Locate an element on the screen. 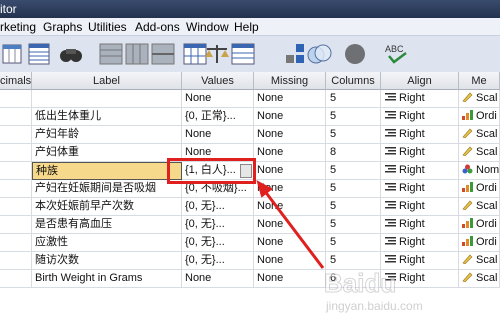 The width and height of the screenshot is (500, 319). svg-text: jingyan.baidu.com is located at coordinates (374, 306).